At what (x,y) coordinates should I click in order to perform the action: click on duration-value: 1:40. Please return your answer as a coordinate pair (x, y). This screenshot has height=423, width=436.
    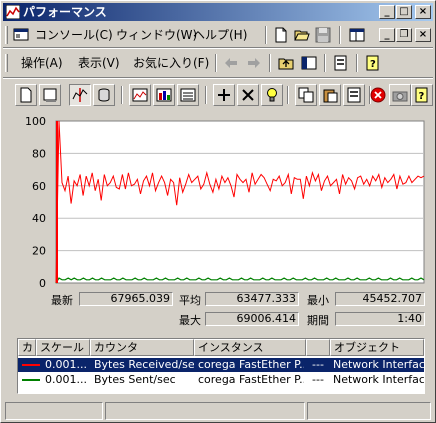
    Looking at the image, I should click on (380, 319).